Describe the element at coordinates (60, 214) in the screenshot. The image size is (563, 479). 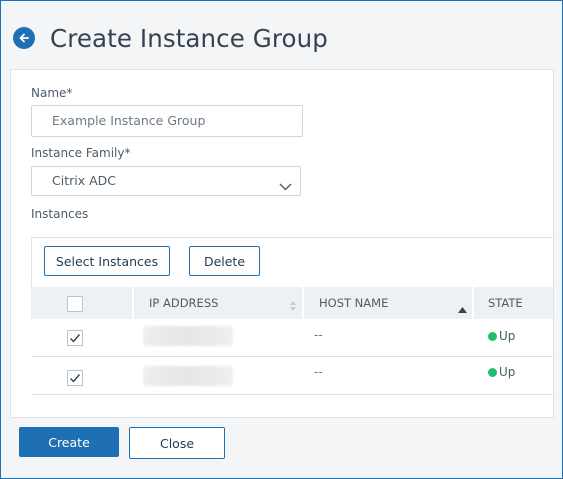
I see `instances-label: Instances` at that location.